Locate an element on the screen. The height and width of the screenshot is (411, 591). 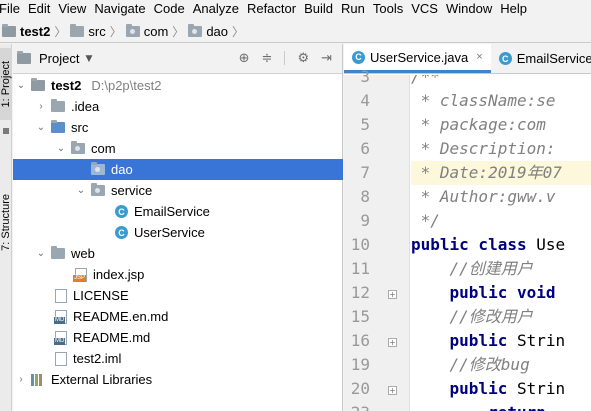
code-line: public Strin is located at coordinates (501, 389).